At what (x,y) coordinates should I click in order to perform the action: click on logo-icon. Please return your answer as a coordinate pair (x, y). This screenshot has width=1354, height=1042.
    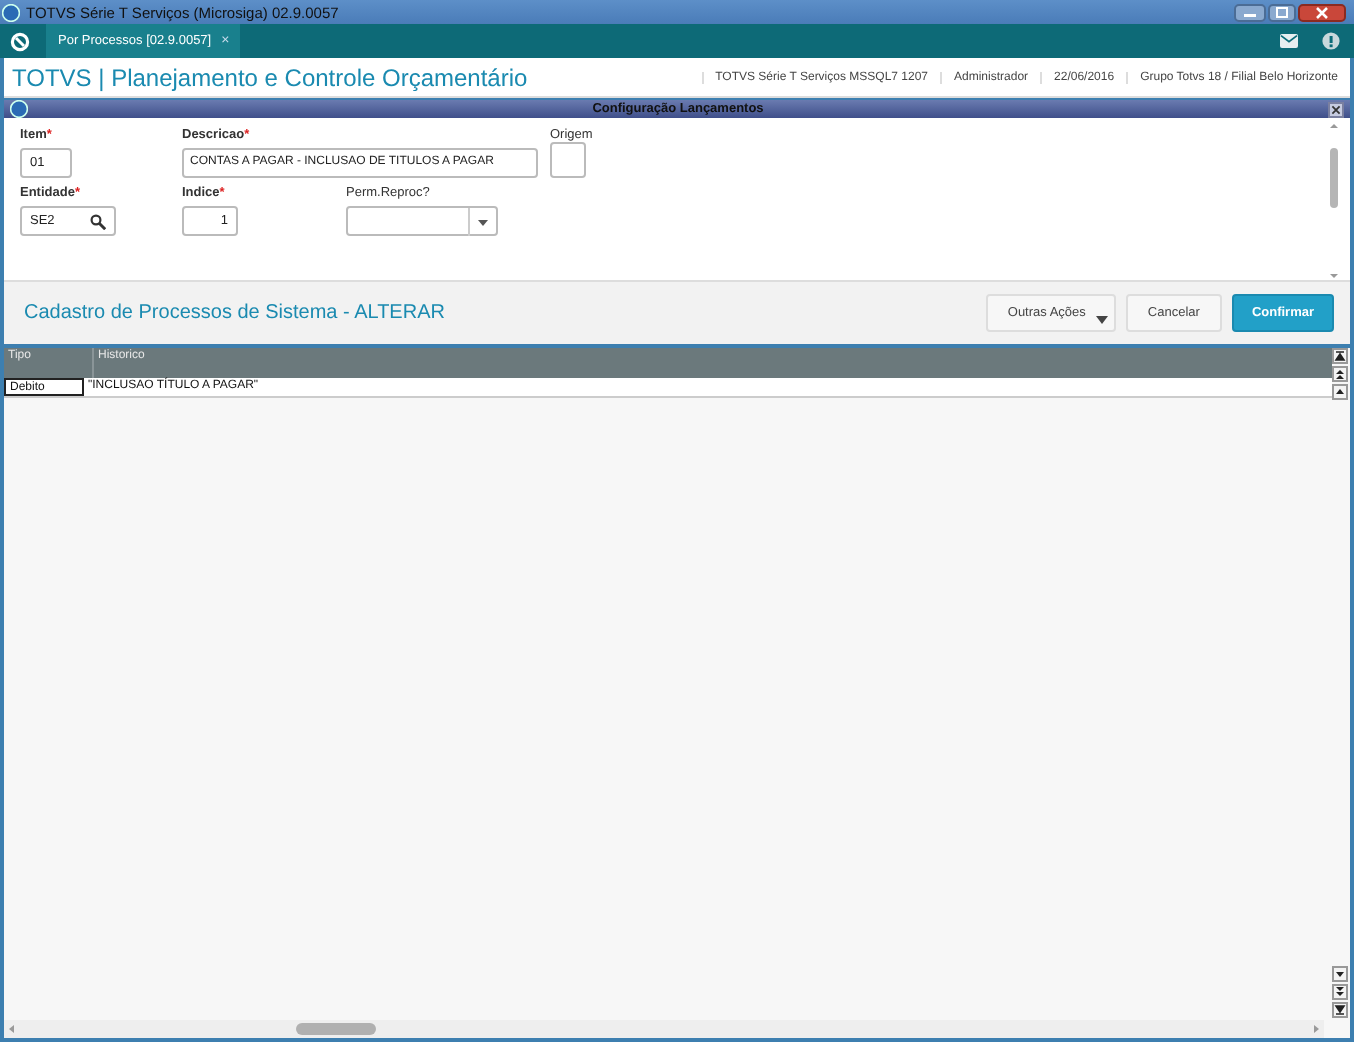
    Looking at the image, I should click on (19, 109).